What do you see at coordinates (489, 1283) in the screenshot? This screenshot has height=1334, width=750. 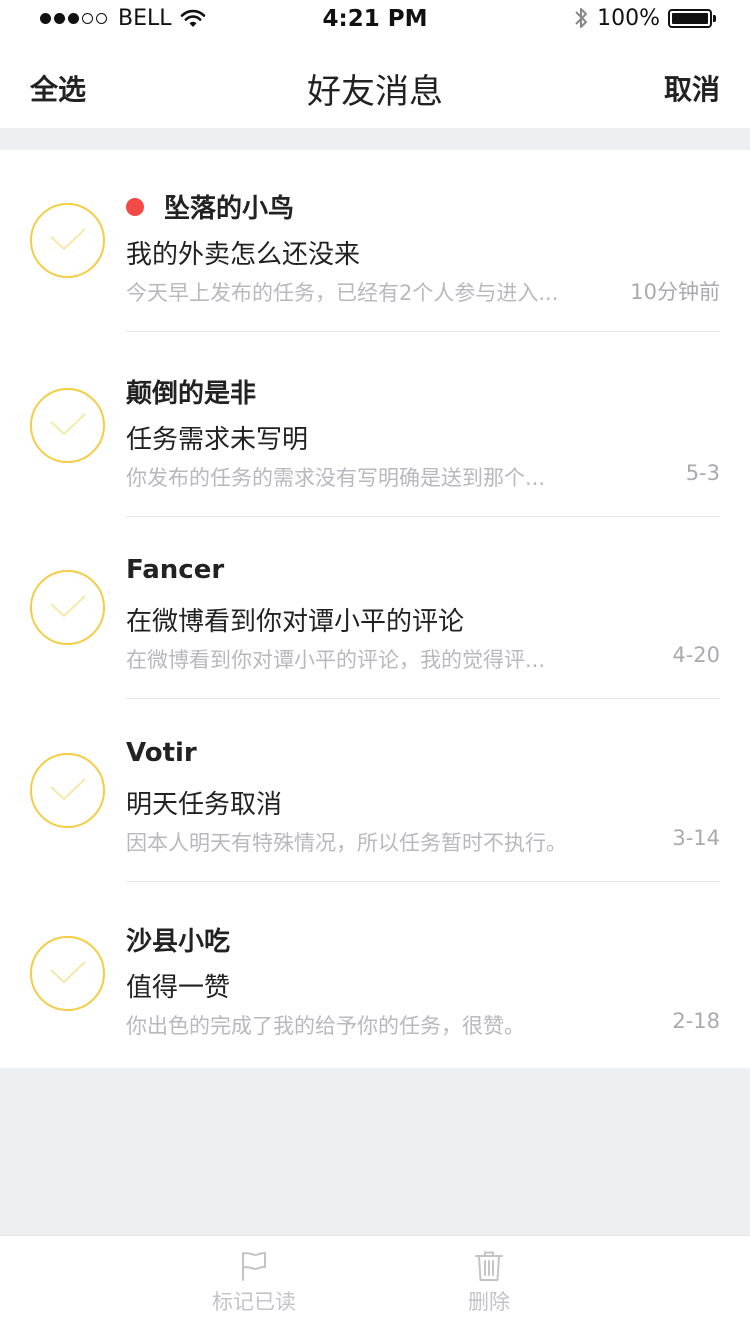 I see `delete-button: 删除` at bounding box center [489, 1283].